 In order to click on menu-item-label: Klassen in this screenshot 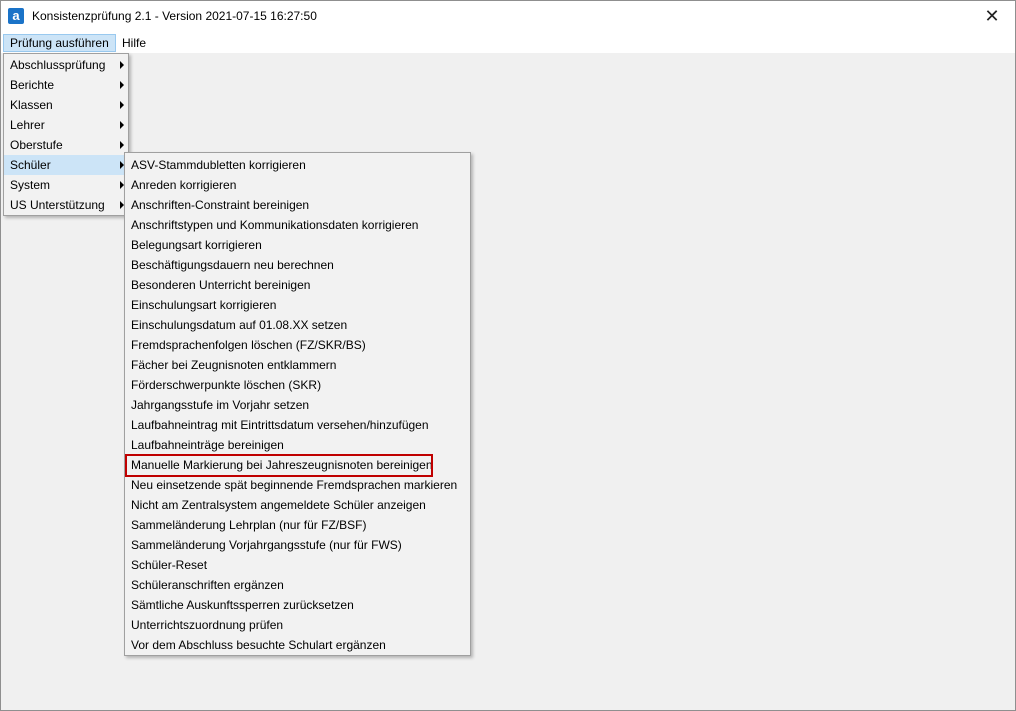, I will do `click(31, 105)`.